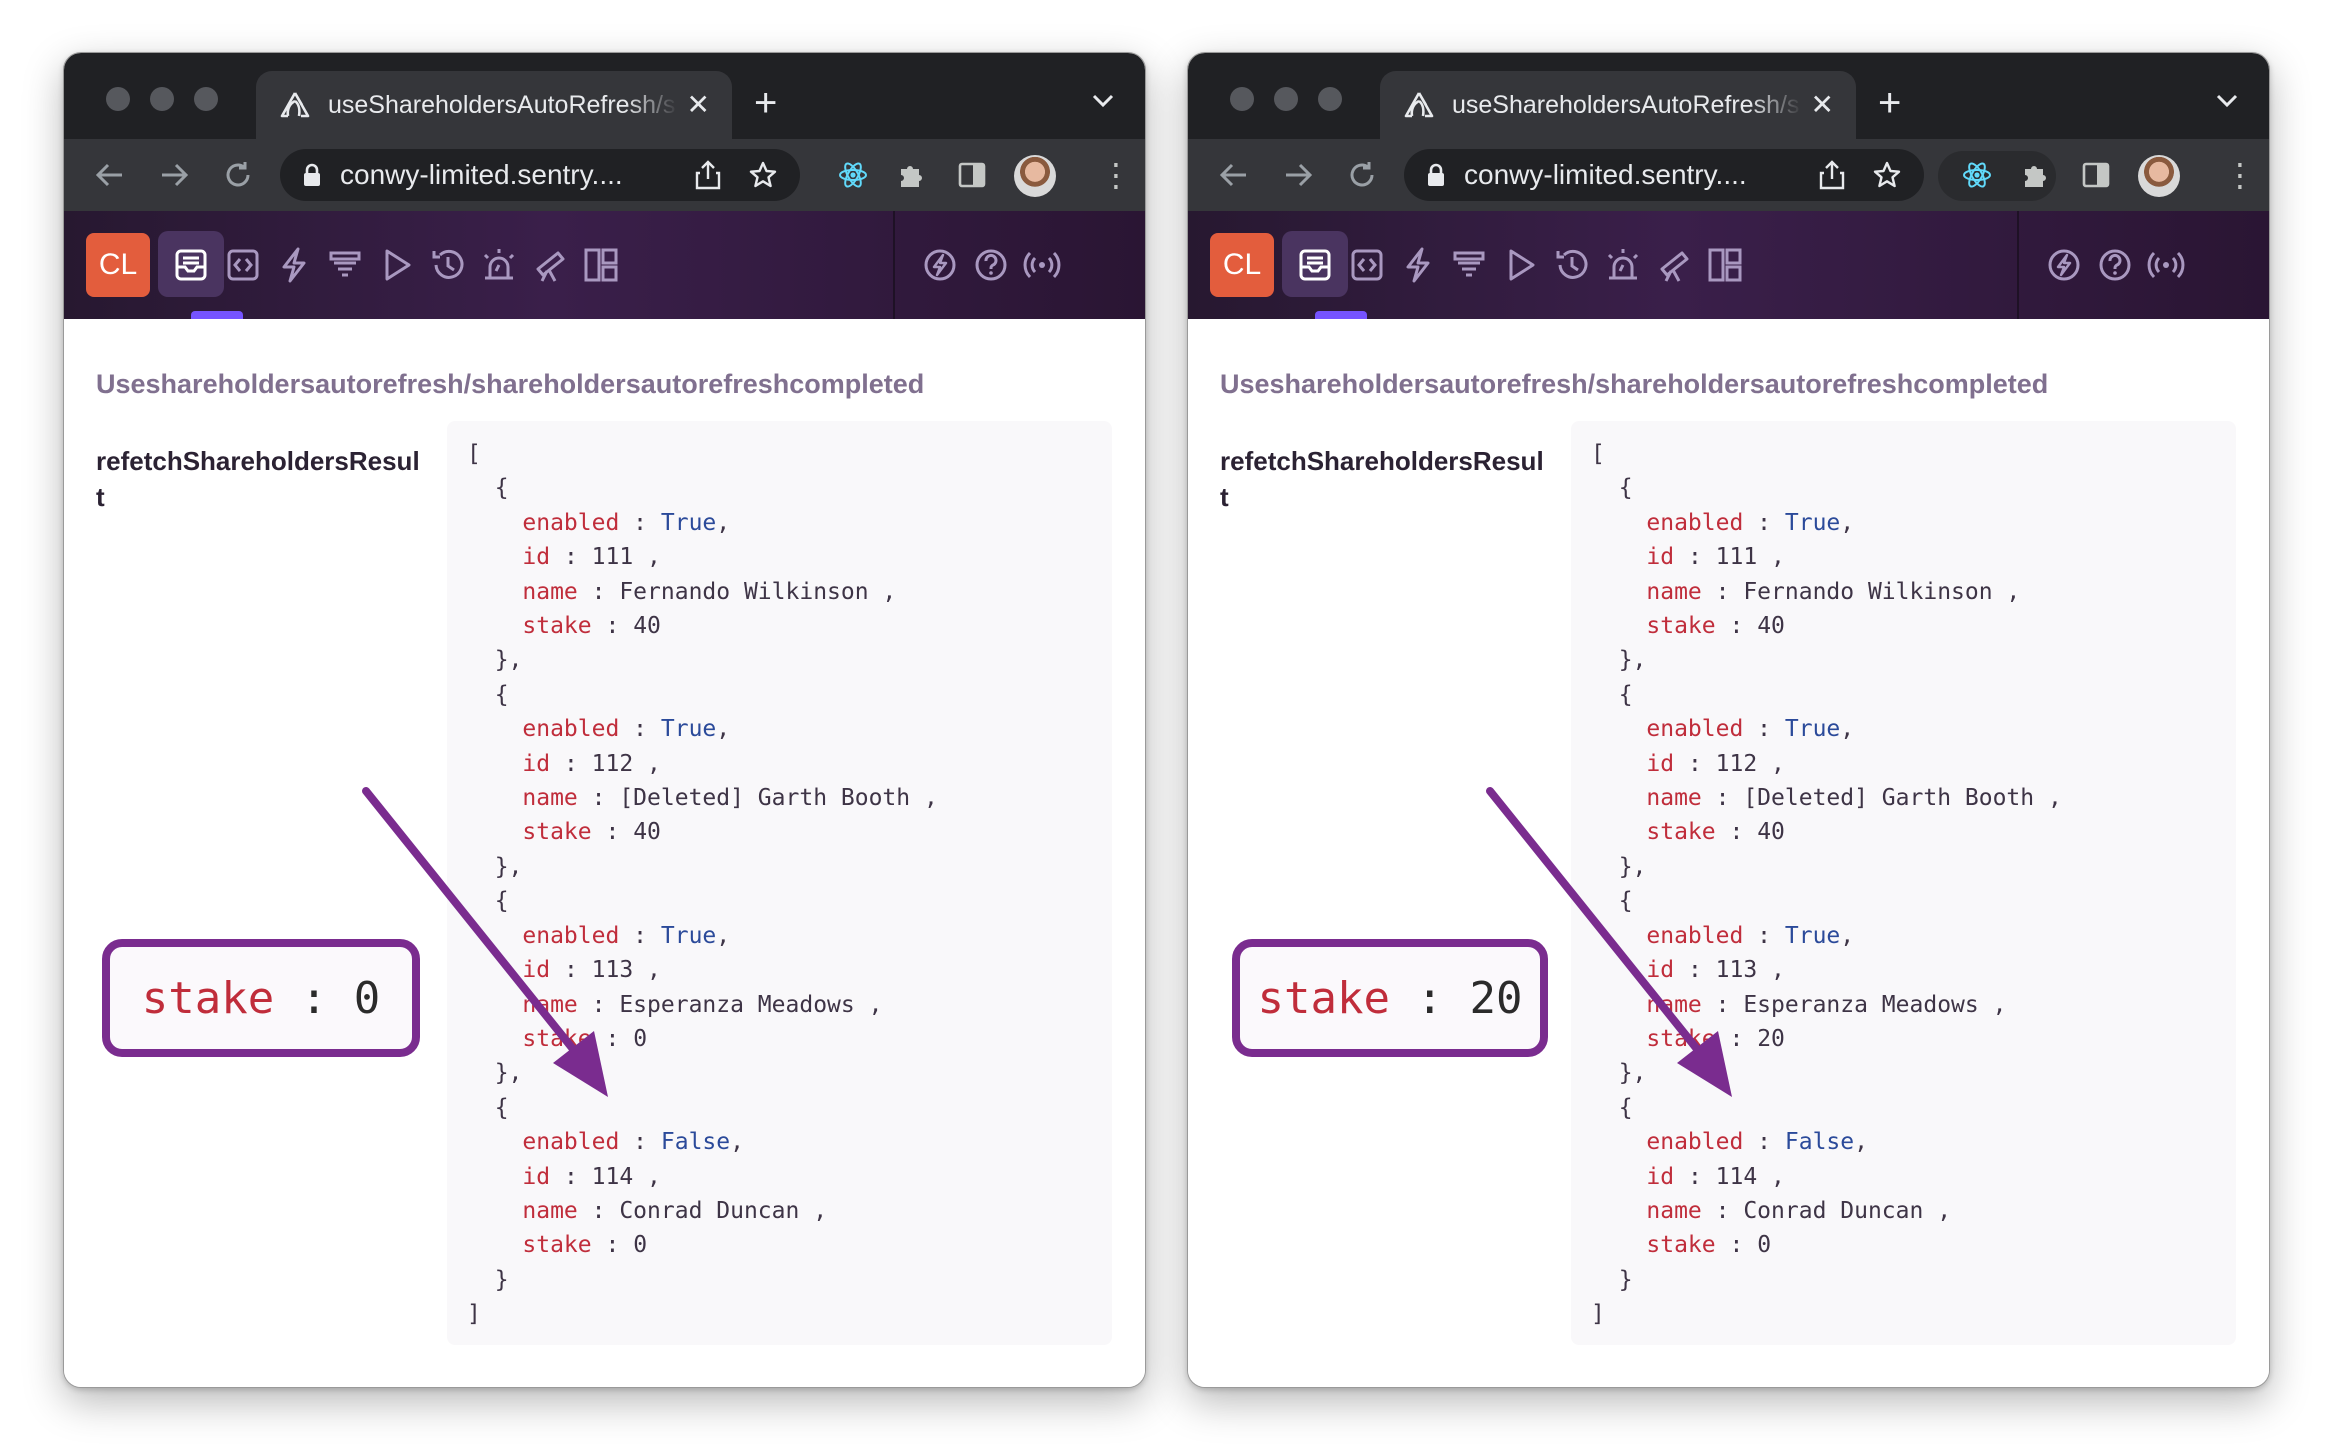 The width and height of the screenshot is (2334, 1447). Describe the element at coordinates (612, 1176) in the screenshot. I see `json-value-id: 114` at that location.